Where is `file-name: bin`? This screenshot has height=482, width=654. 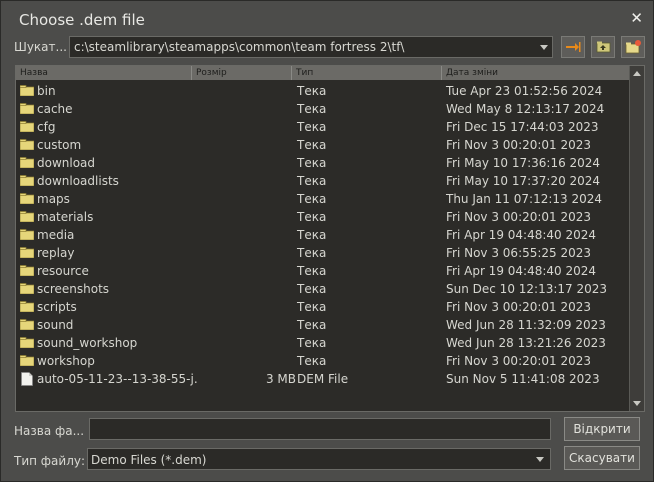
file-name: bin is located at coordinates (46, 91).